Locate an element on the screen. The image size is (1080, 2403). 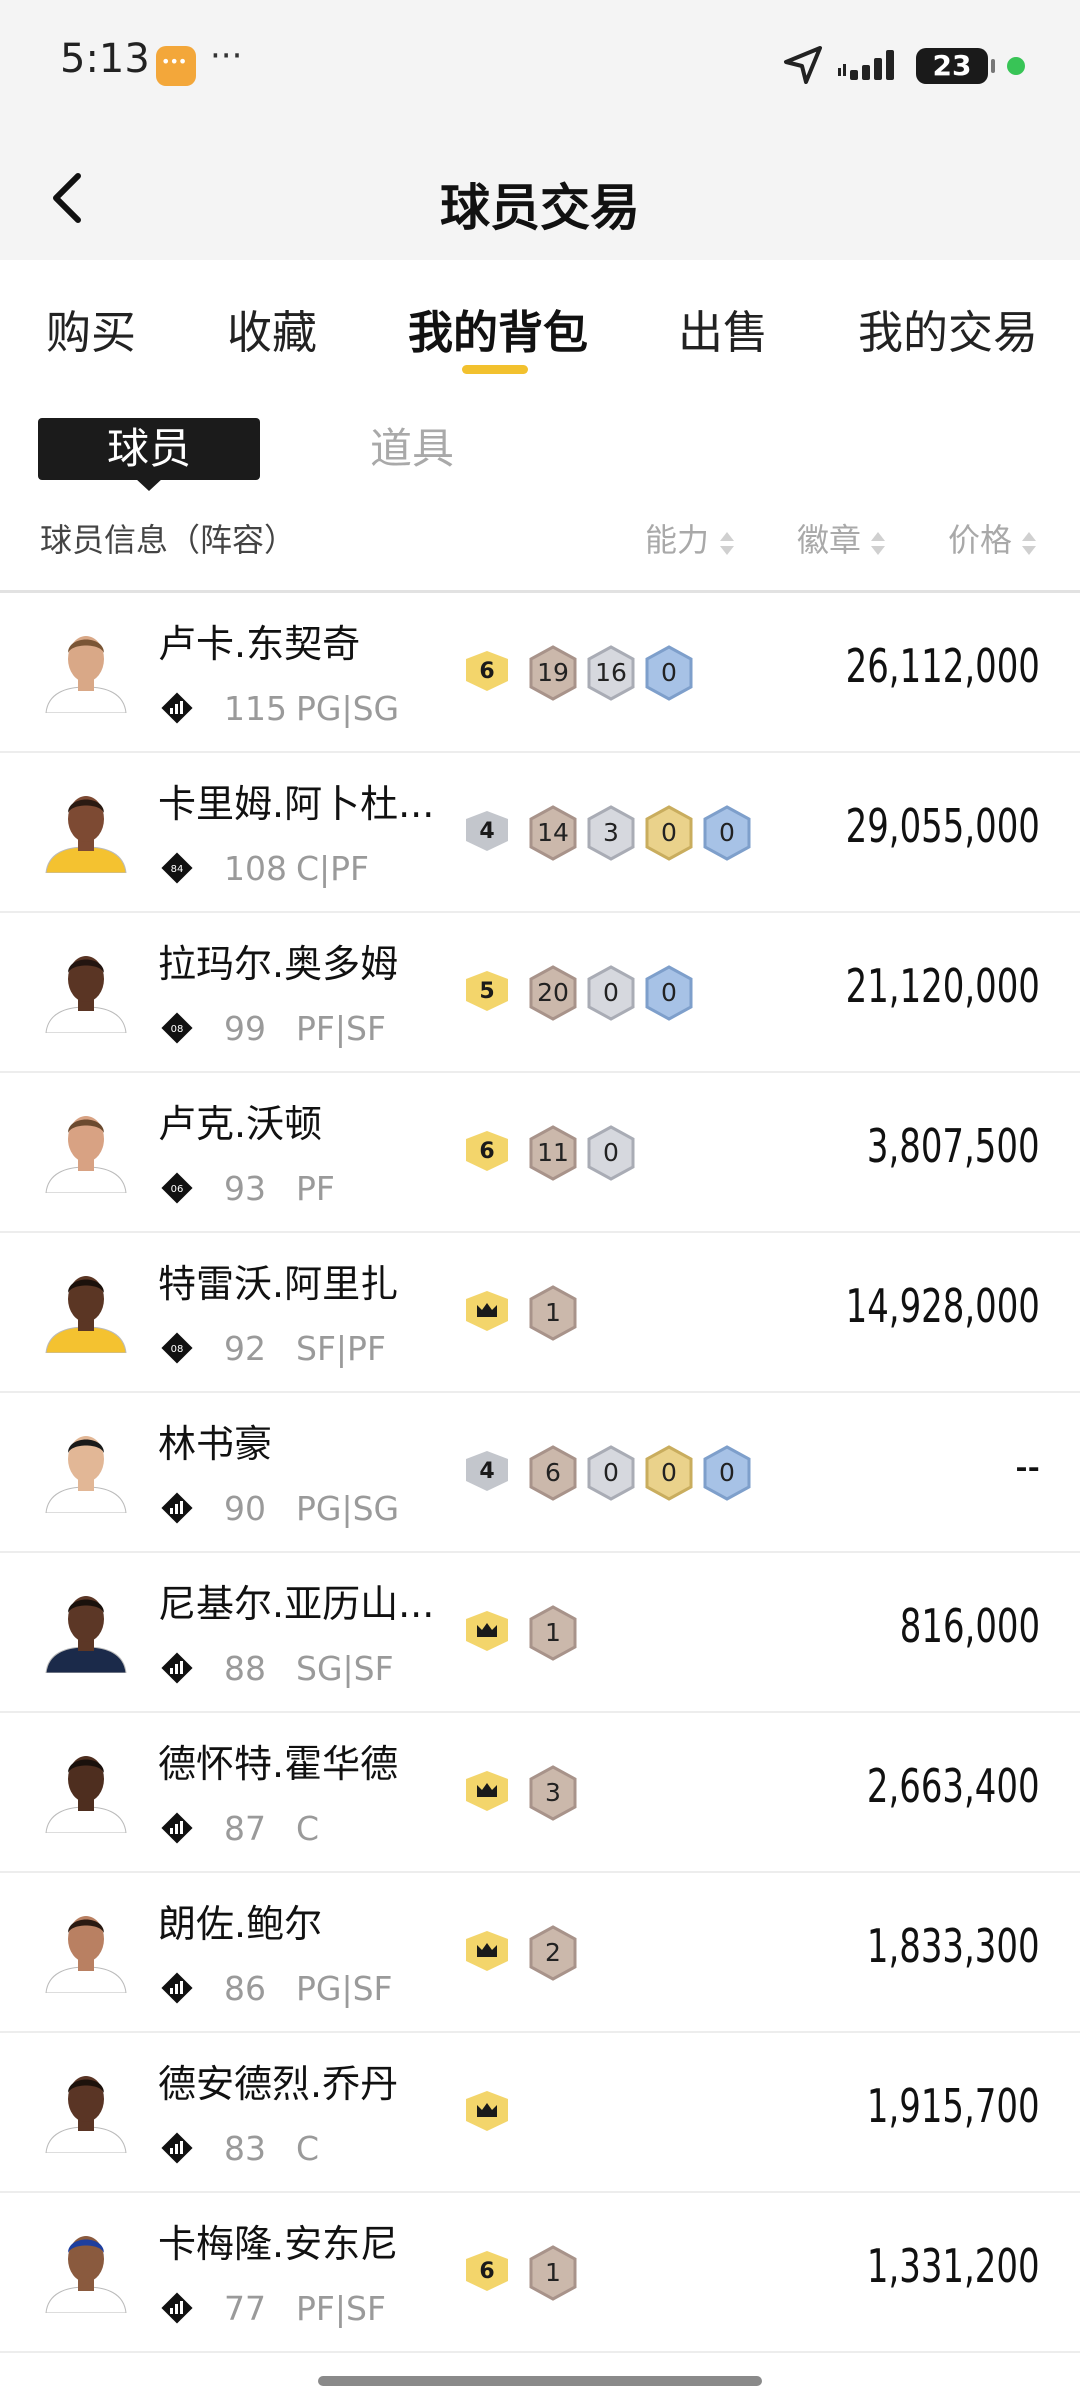
svg-text: 06 is located at coordinates (177, 1189).